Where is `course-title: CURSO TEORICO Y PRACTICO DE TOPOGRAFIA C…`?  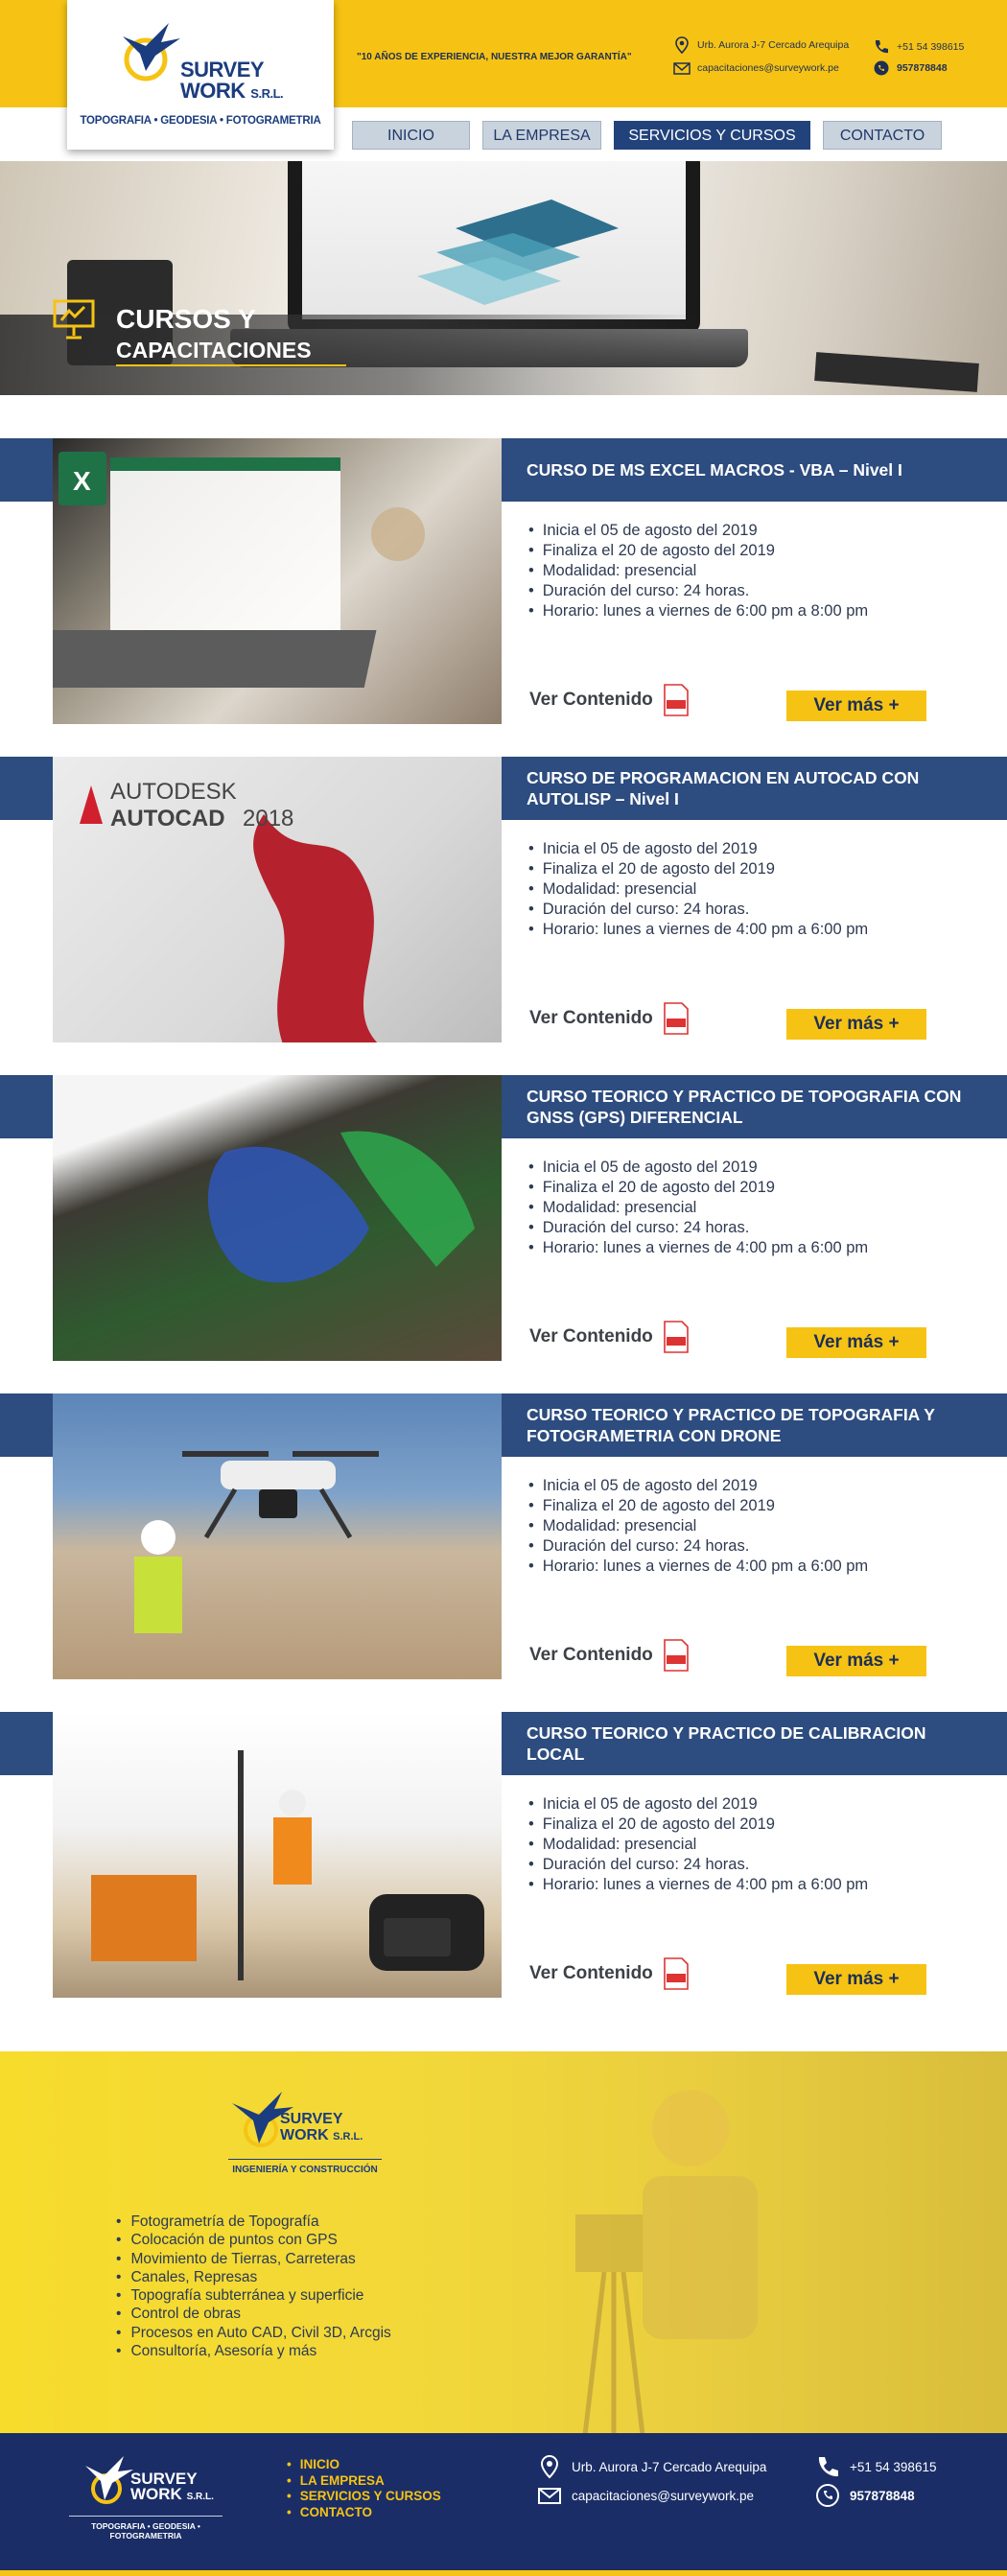 course-title: CURSO TEORICO Y PRACTICO DE TOPOGRAFIA C… is located at coordinates (745, 1107).